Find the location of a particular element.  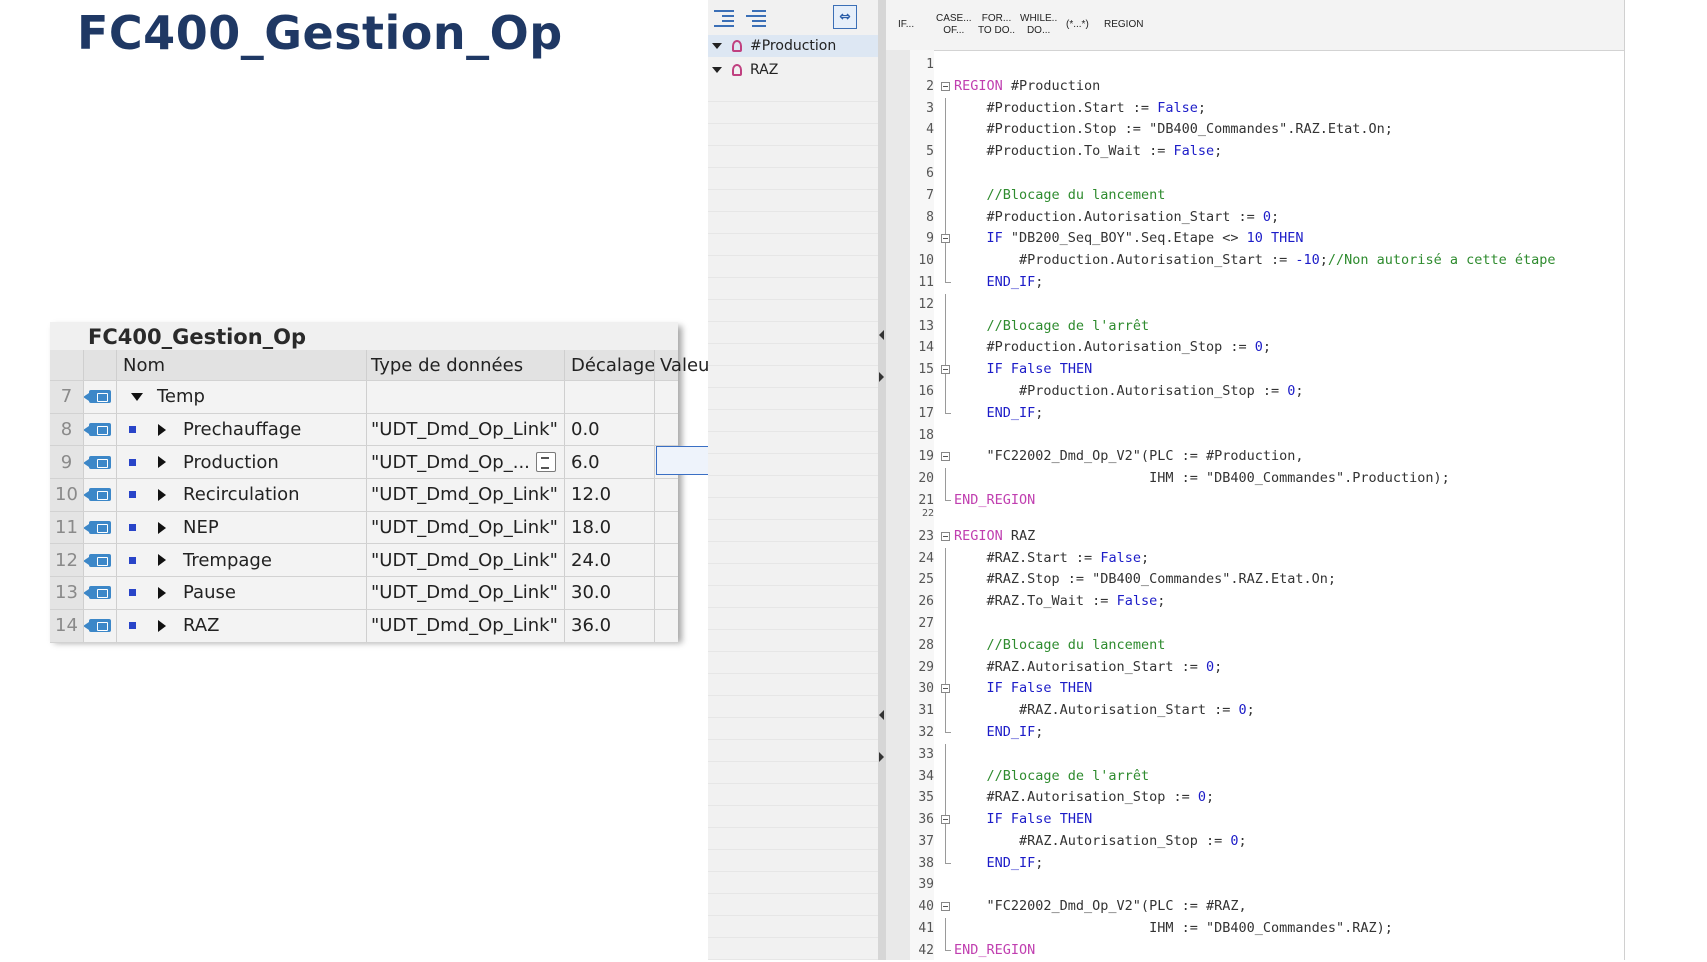

code-line: 42 END_REGION is located at coordinates (1255, 950).